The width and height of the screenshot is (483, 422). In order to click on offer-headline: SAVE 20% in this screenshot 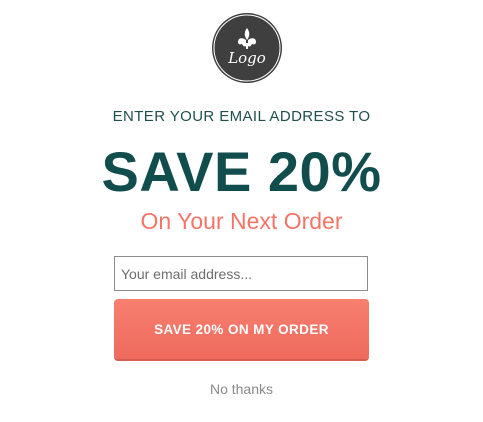, I will do `click(241, 171)`.